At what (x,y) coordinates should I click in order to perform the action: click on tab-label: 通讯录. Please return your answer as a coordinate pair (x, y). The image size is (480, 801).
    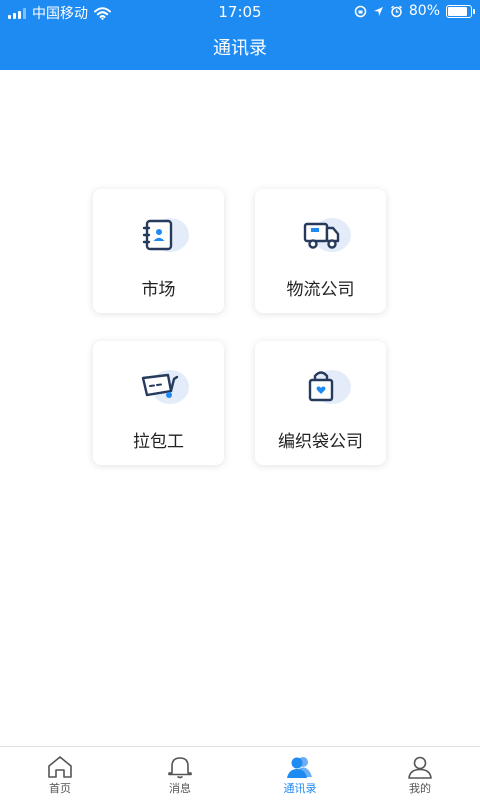
    Looking at the image, I should click on (300, 788).